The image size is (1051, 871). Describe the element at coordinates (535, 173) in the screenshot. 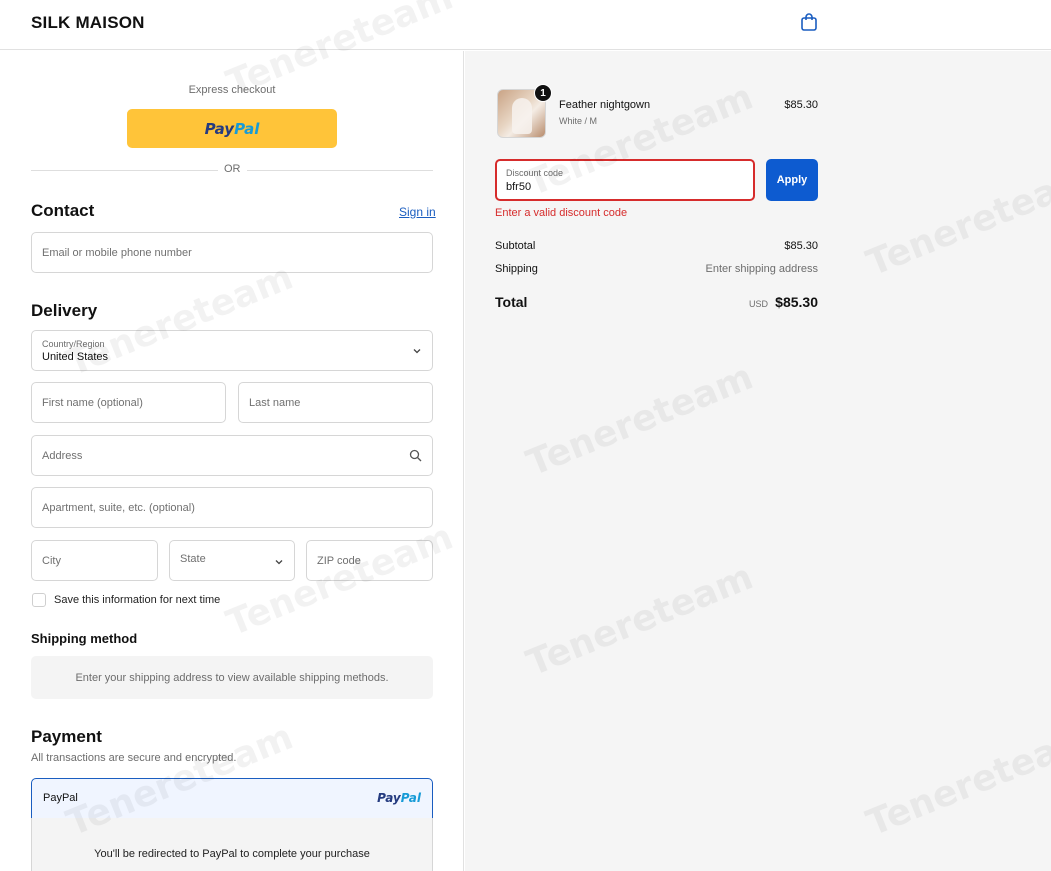

I see `discount-code-label: Discount code` at that location.